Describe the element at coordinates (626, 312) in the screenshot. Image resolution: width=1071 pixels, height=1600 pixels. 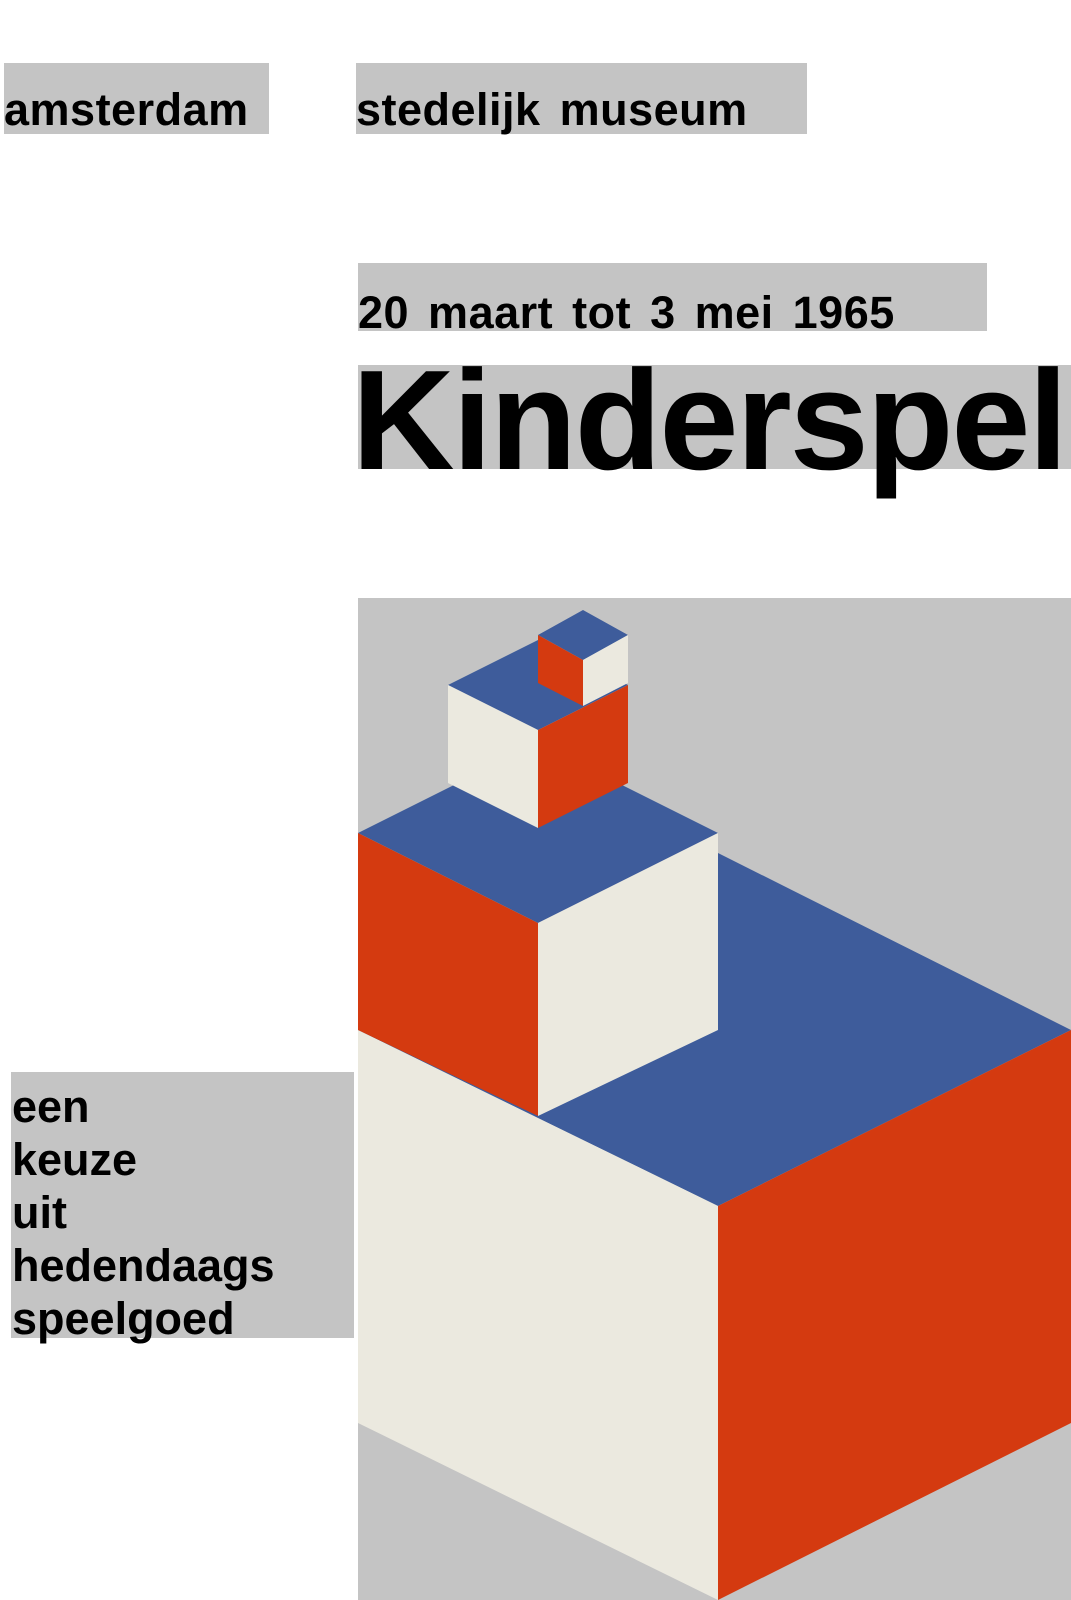
I see `date-range-text: 20 maart tot 3 mei 1965` at that location.